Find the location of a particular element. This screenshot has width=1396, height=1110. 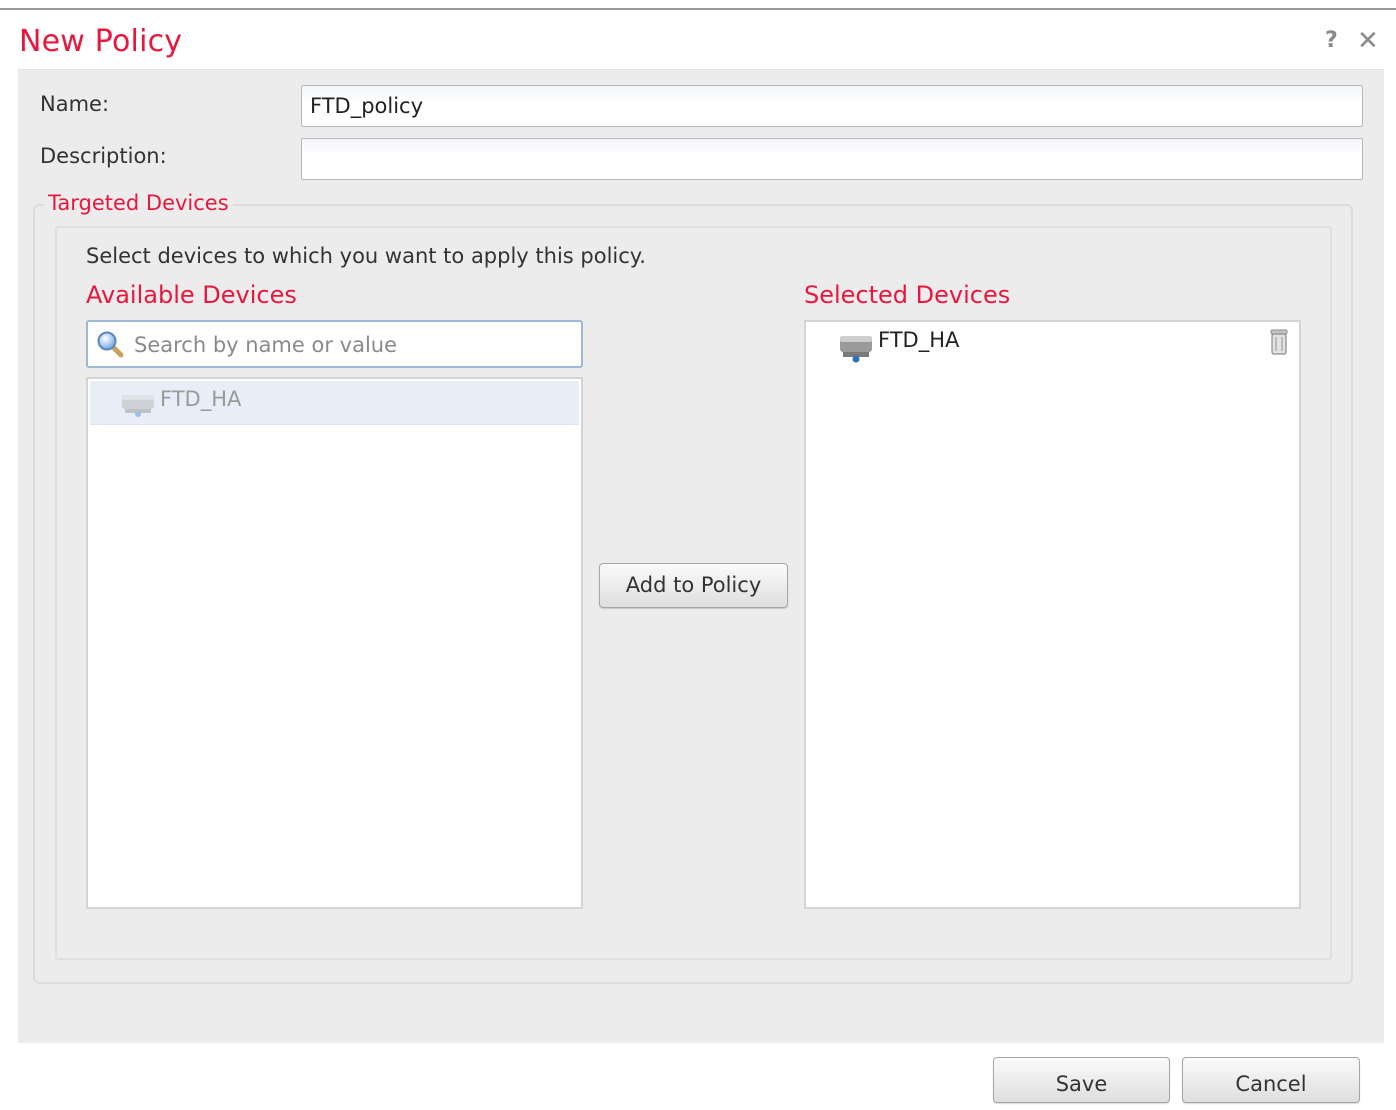

dialog-title: New Policy is located at coordinates (101, 41).